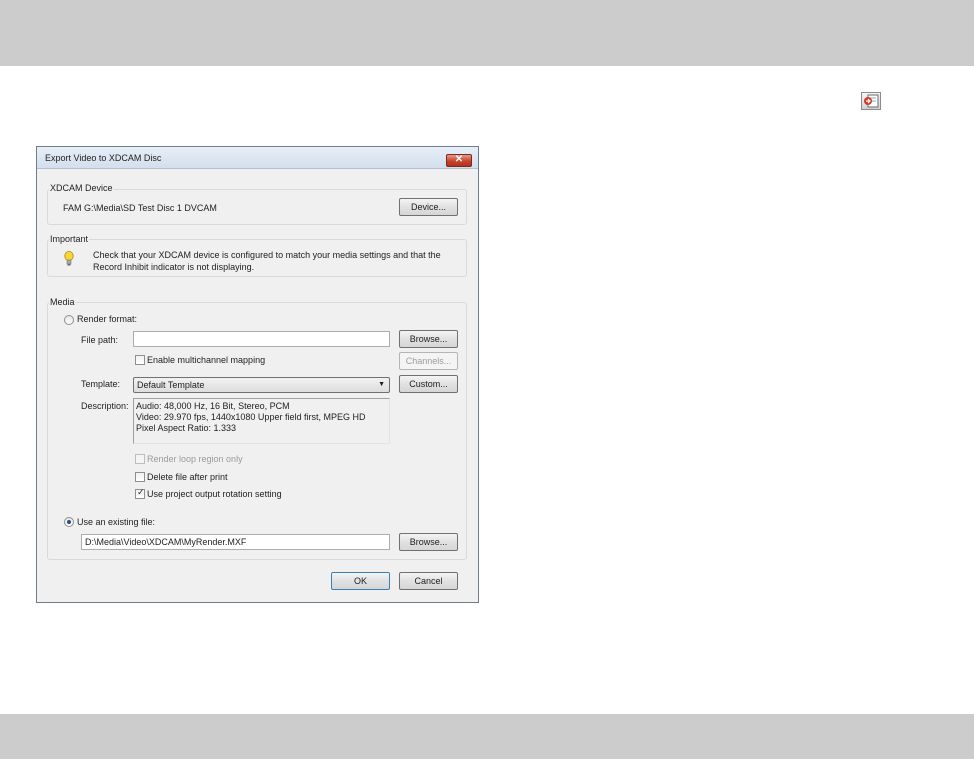  Describe the element at coordinates (195, 459) in the screenshot. I see `render-loop-label: Render loop region only` at that location.